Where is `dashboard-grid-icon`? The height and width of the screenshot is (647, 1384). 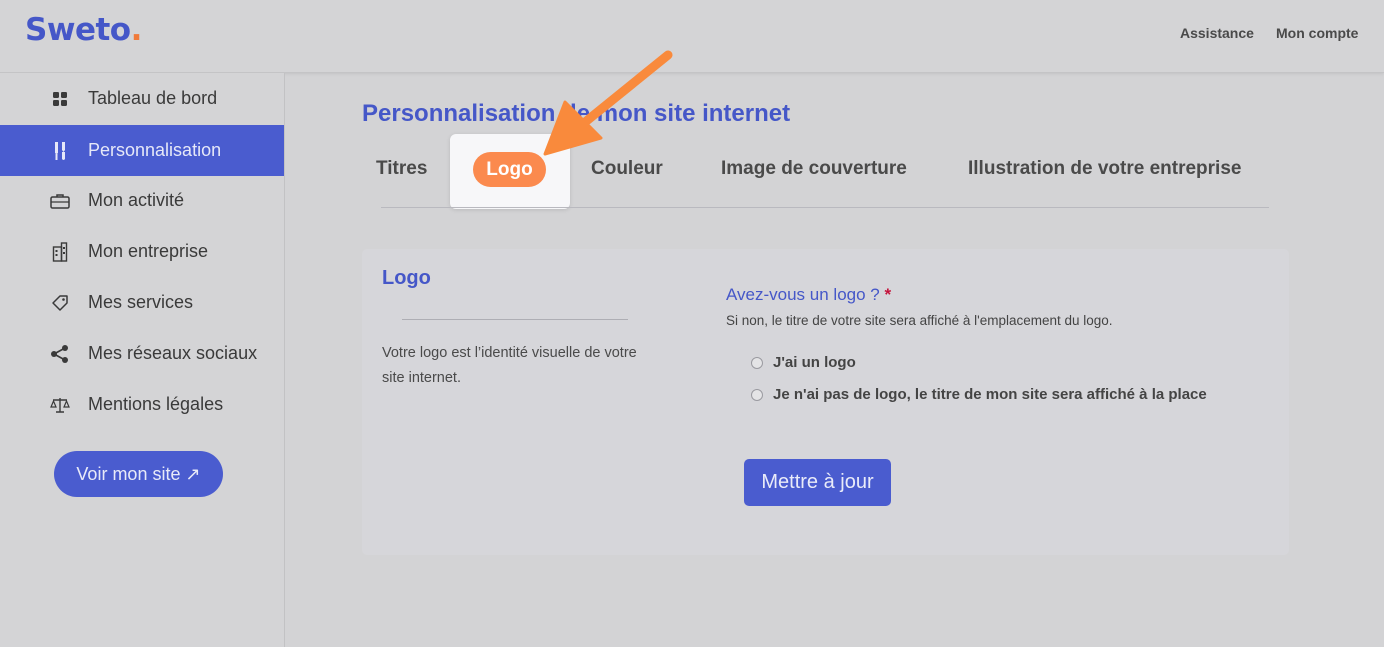
dashboard-grid-icon is located at coordinates (60, 99).